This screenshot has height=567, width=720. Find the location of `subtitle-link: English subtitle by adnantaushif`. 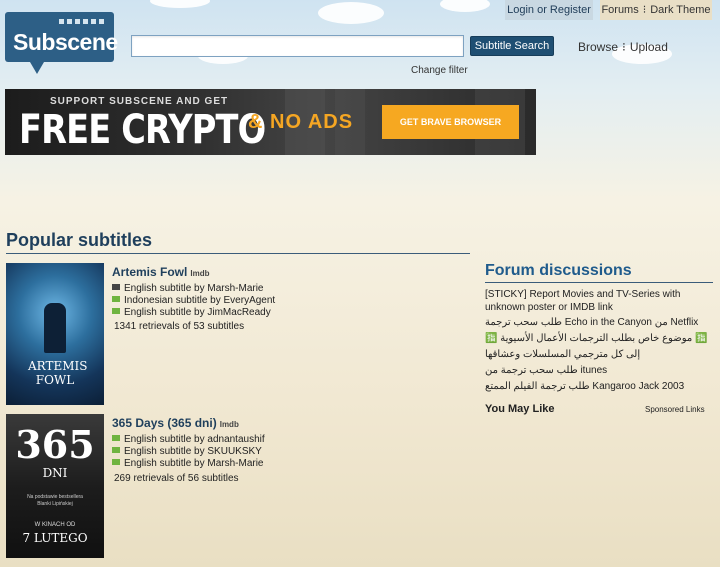

subtitle-link: English subtitle by adnantaushif is located at coordinates (188, 439).